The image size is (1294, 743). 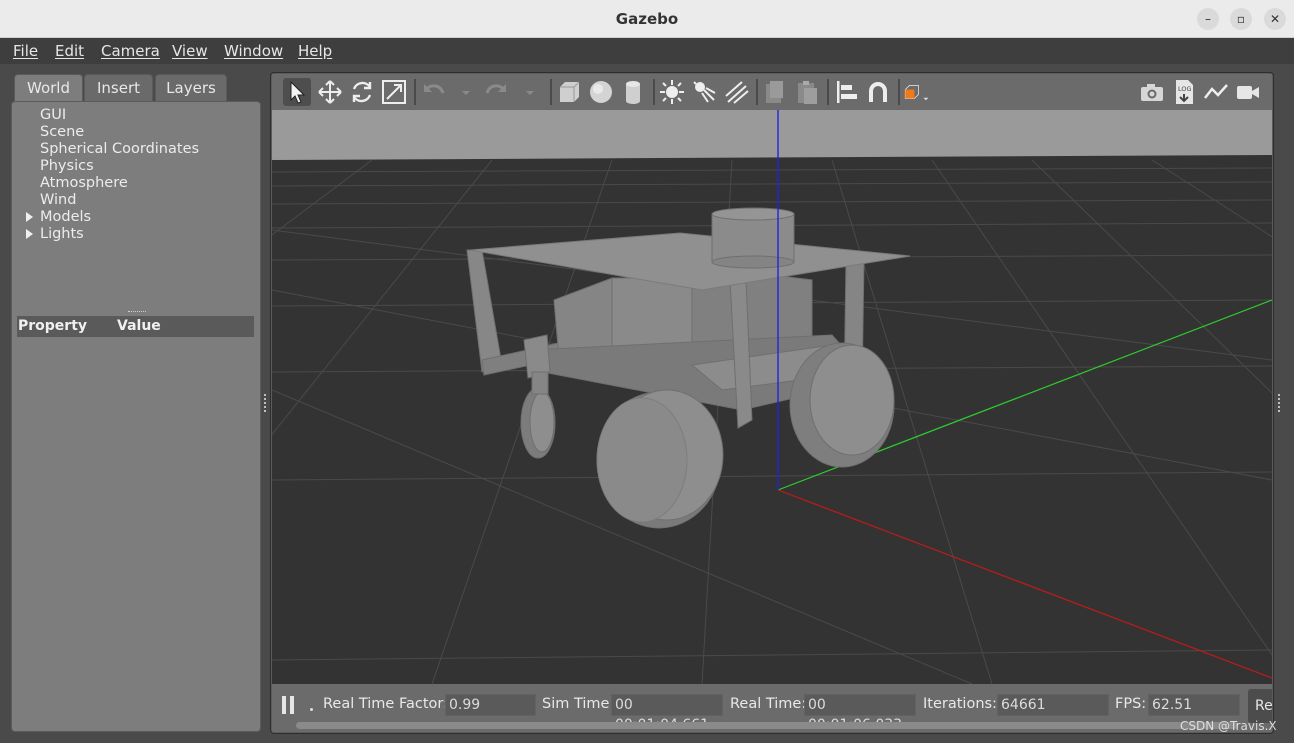 What do you see at coordinates (434, 92) in the screenshot?
I see `undo-icon` at bounding box center [434, 92].